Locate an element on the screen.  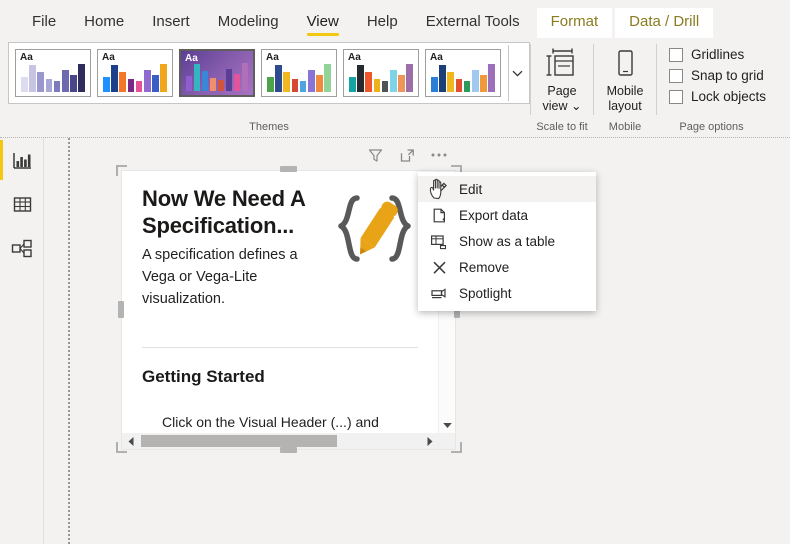
export-data-icon is located at coordinates (439, 215).